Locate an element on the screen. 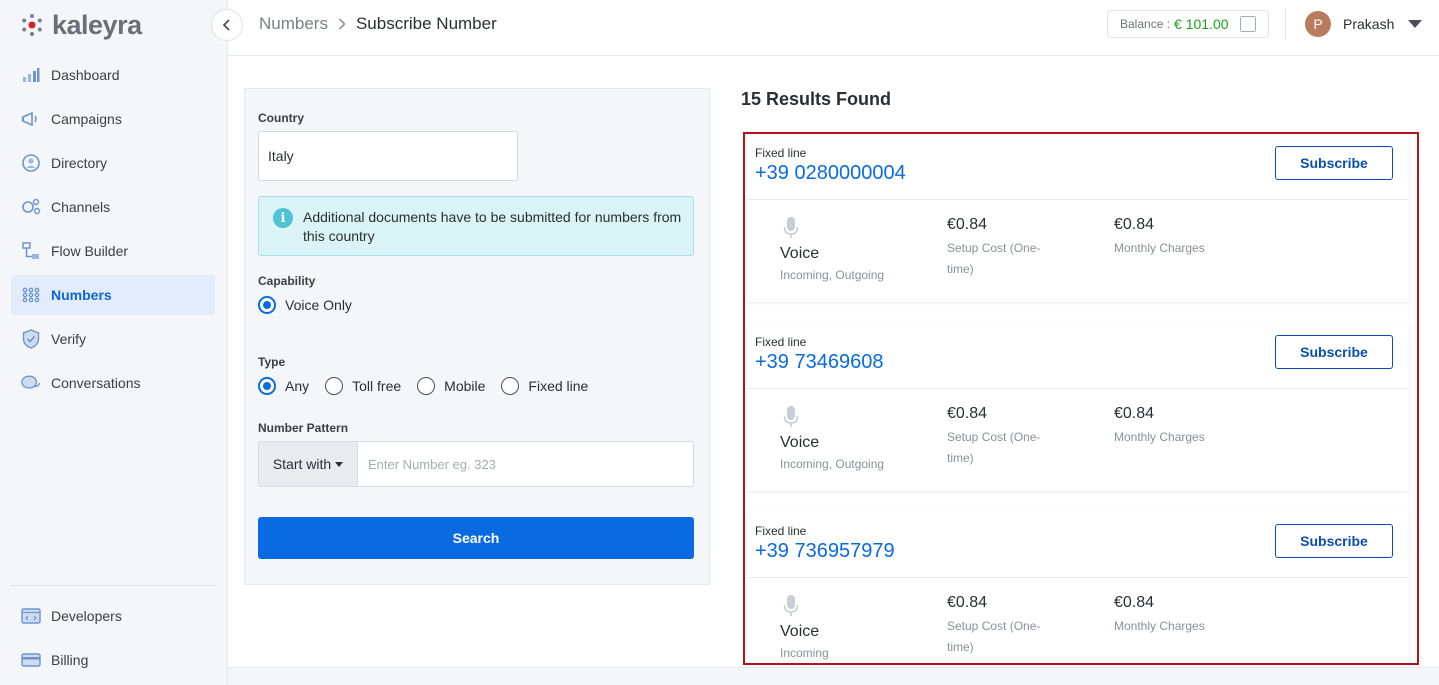 The image size is (1439, 685). avatar: P is located at coordinates (1318, 24).